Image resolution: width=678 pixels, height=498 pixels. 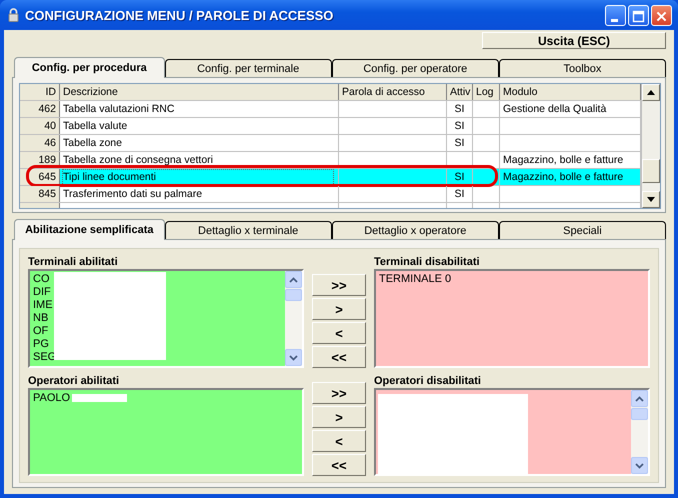 What do you see at coordinates (415, 68) in the screenshot?
I see `tab: Config. per operatore` at bounding box center [415, 68].